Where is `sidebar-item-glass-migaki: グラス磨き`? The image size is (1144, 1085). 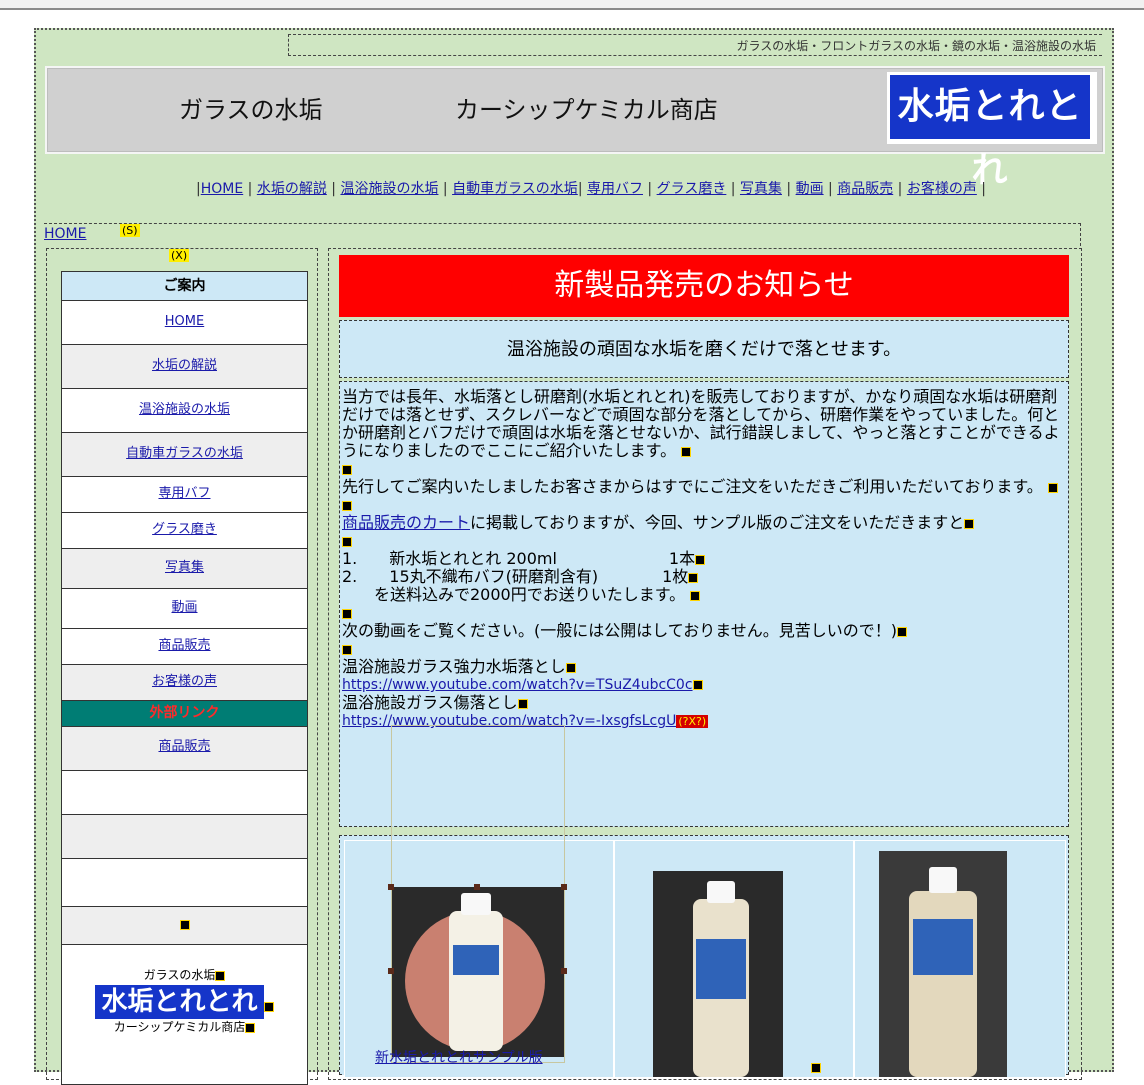 sidebar-item-glass-migaki: グラス磨き is located at coordinates (184, 531).